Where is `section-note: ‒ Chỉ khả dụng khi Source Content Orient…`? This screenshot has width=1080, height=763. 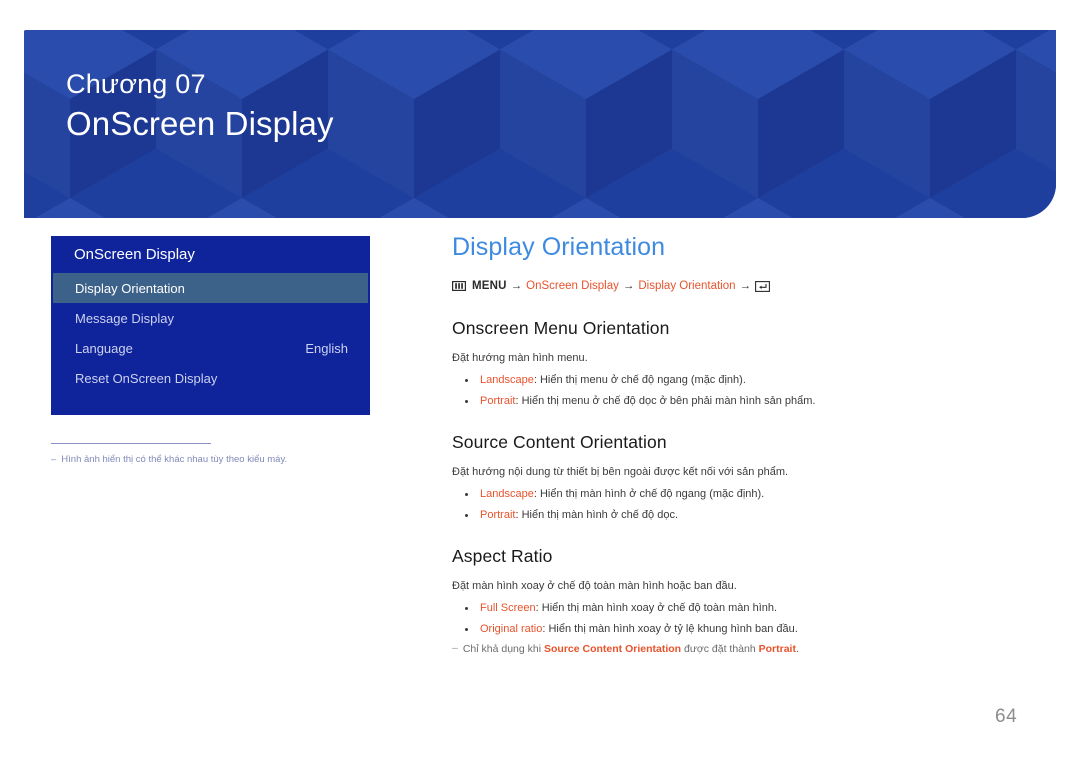 section-note: ‒ Chỉ khả dụng khi Source Content Orient… is located at coordinates (732, 650).